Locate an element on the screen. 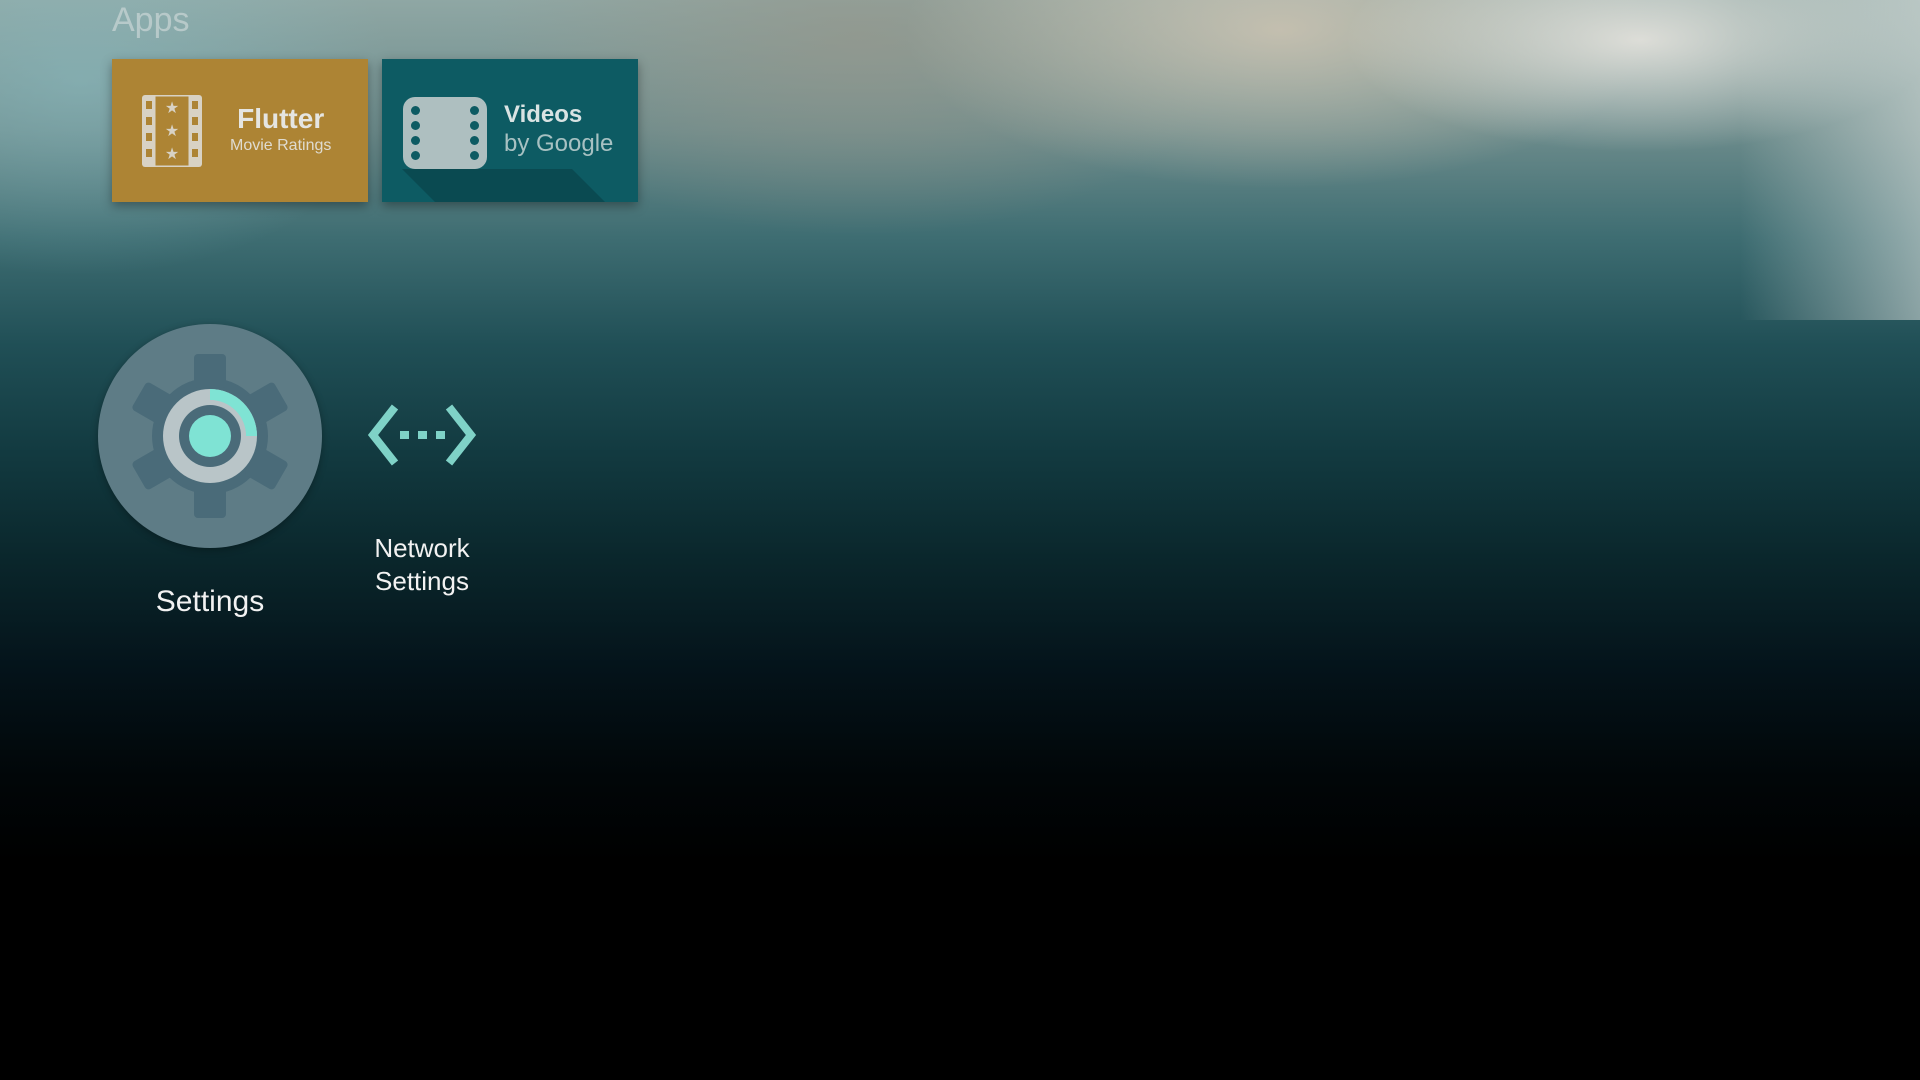 The width and height of the screenshot is (1920, 1080). tile-subtitle: Movie Ratings is located at coordinates (281, 145).